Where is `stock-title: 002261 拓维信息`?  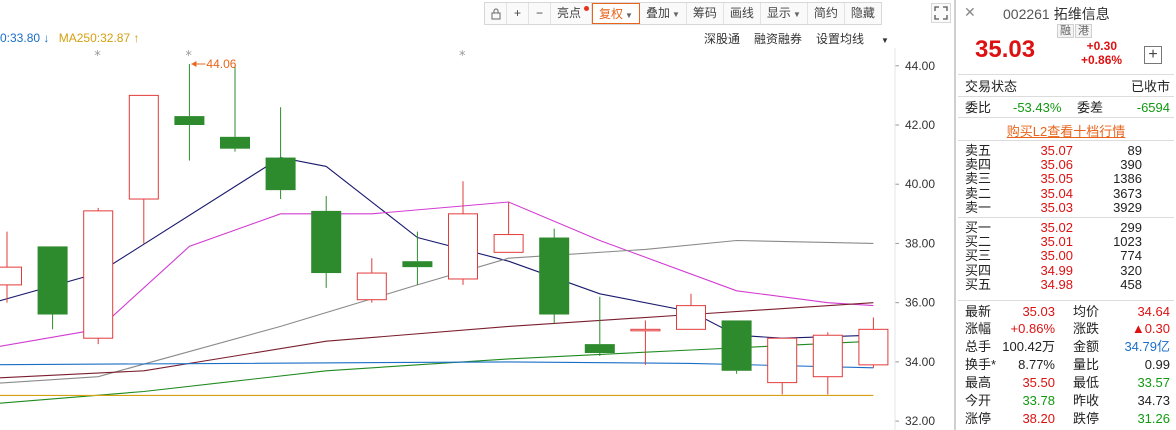
stock-title: 002261 拓维信息 is located at coordinates (1056, 14).